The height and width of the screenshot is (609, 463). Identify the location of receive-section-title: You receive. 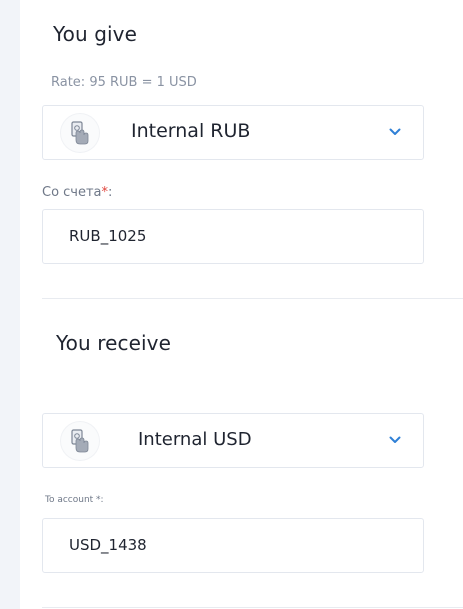
(114, 343).